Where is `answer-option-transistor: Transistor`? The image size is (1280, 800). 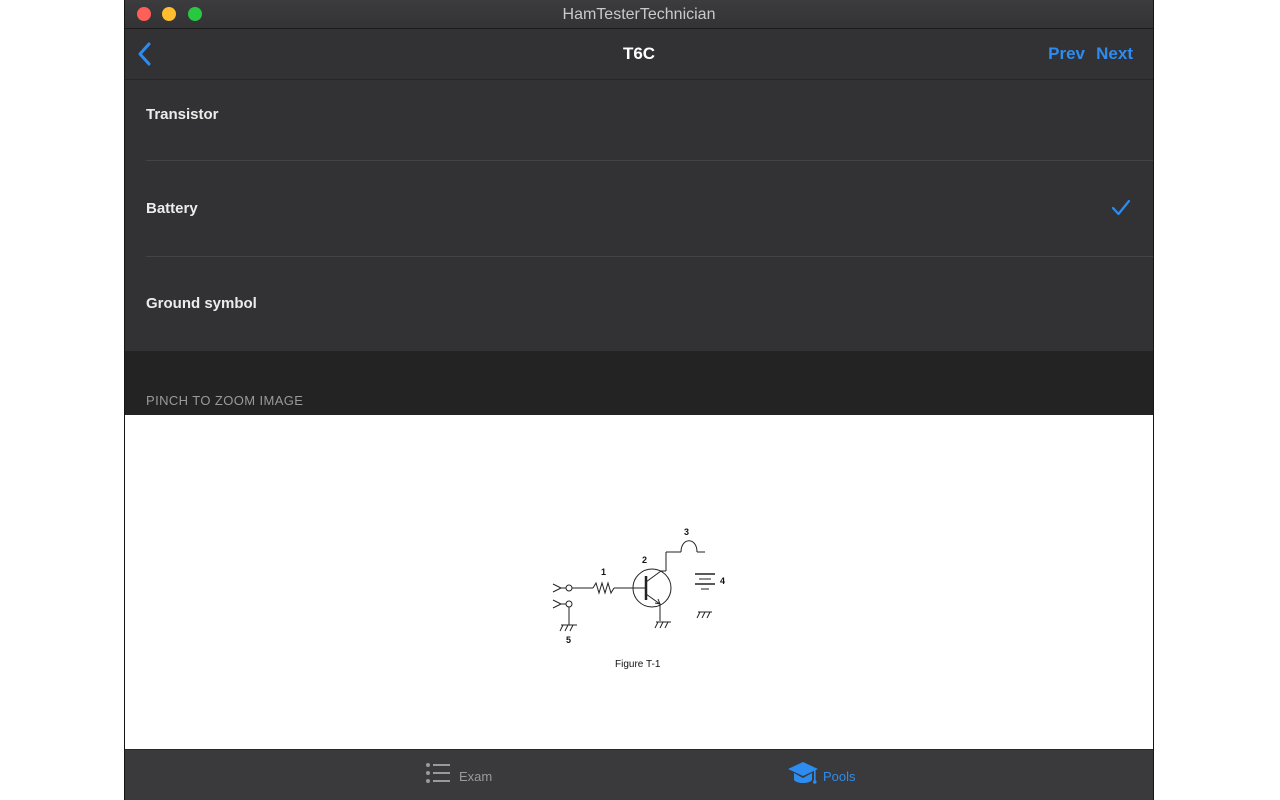 answer-option-transistor: Transistor is located at coordinates (639, 120).